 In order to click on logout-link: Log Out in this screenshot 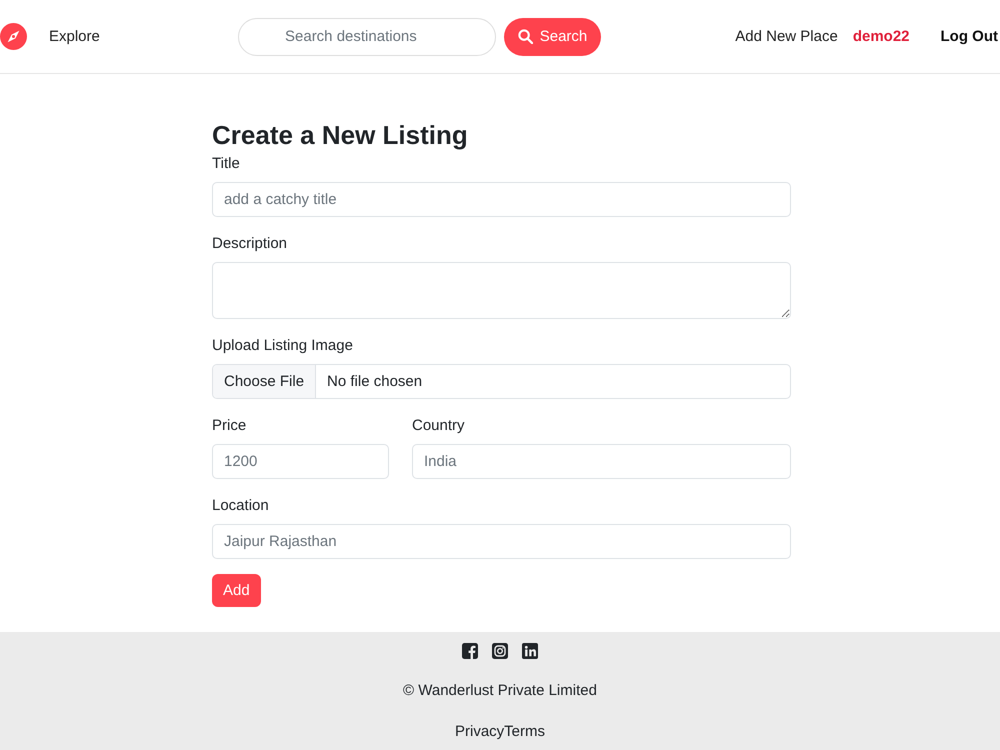, I will do `click(969, 36)`.